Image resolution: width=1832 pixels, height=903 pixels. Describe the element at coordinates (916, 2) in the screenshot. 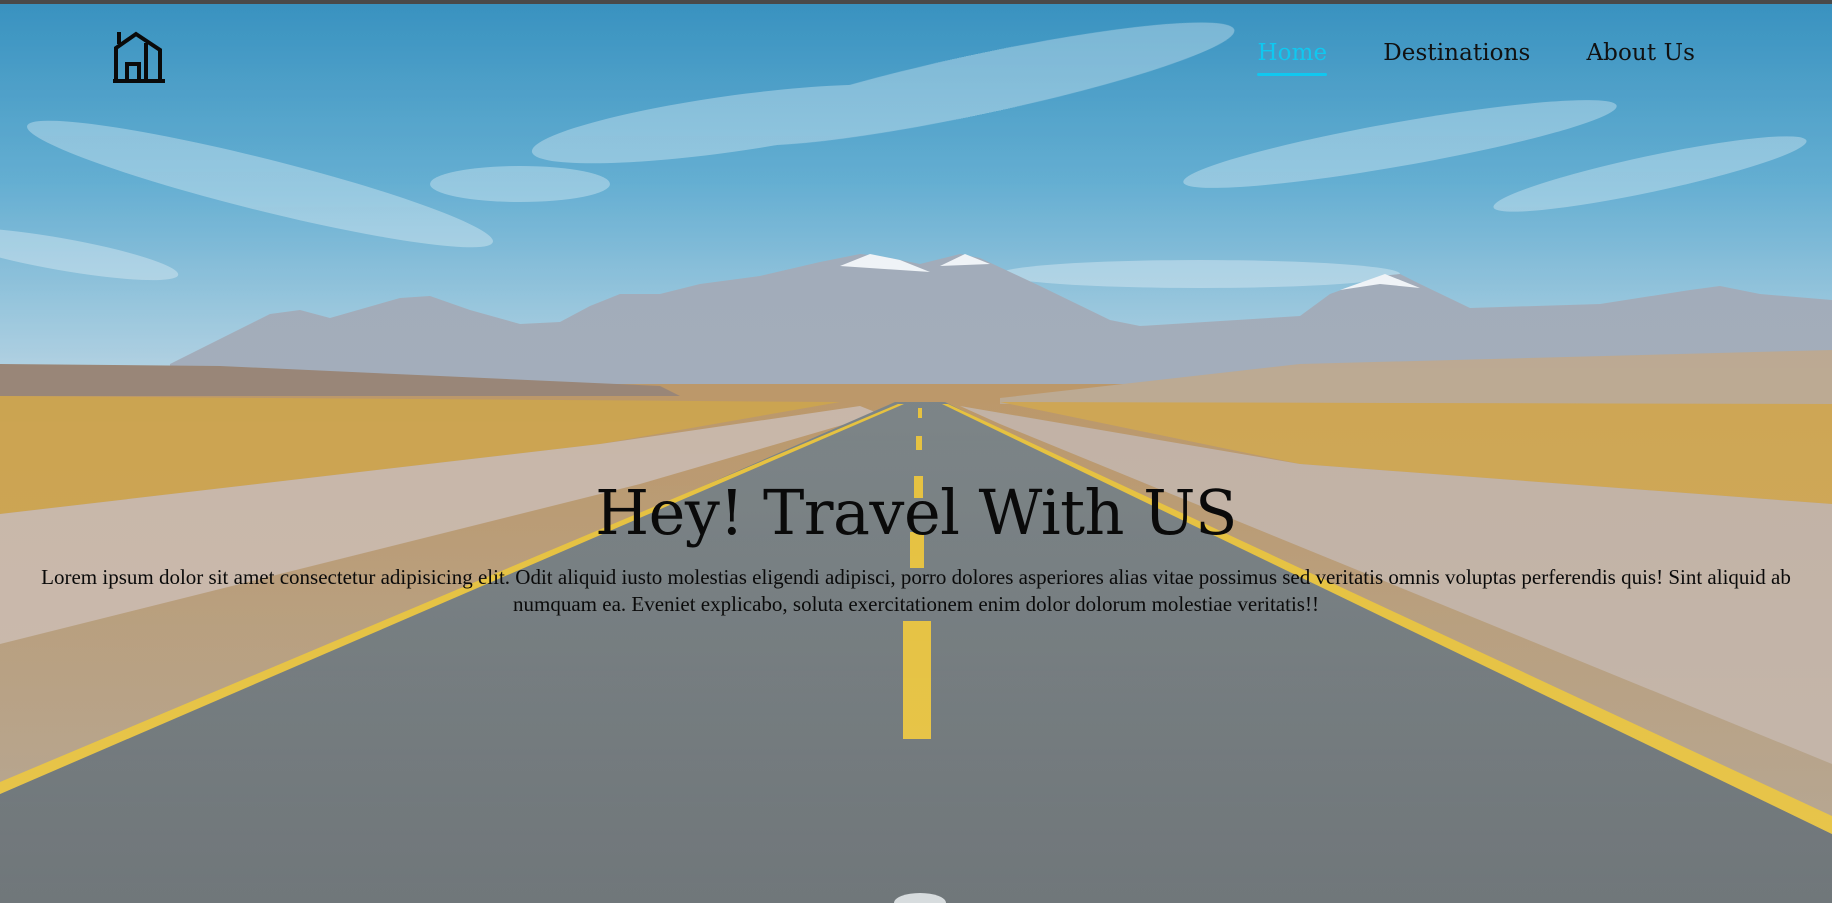

I see `browser-top-bar` at that location.